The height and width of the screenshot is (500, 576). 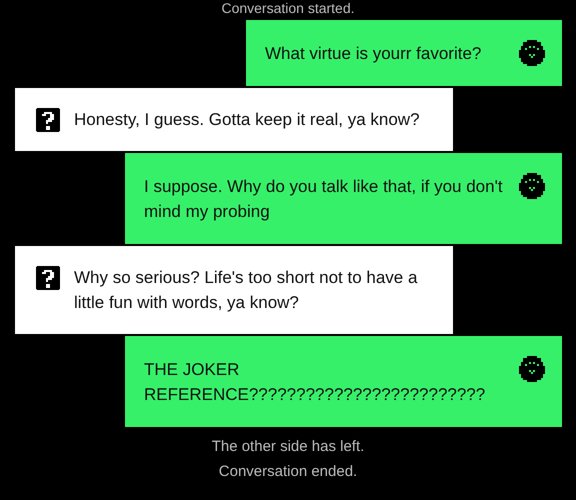 What do you see at coordinates (246, 290) in the screenshot?
I see `message-text: Why so serious? Life's too short not to have a little fun with words, ya know?` at bounding box center [246, 290].